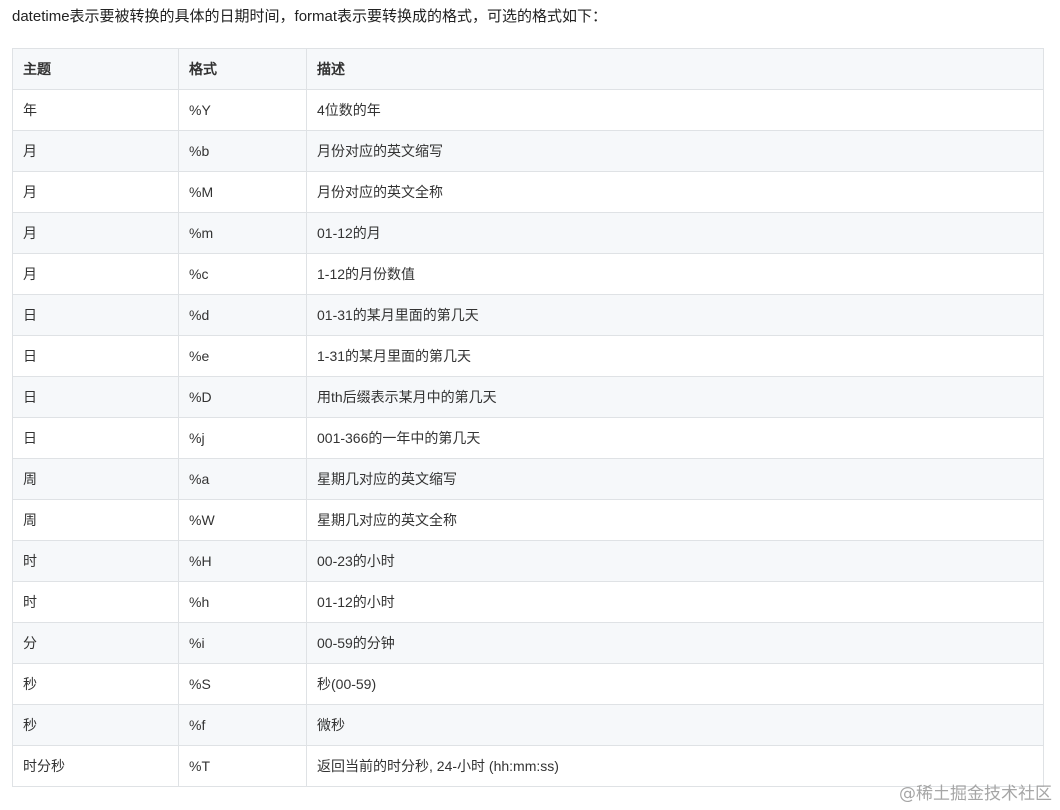  I want to click on cell-description: 返回当前的时分秒, 24-小时 (hh:mm:ss), so click(675, 766).